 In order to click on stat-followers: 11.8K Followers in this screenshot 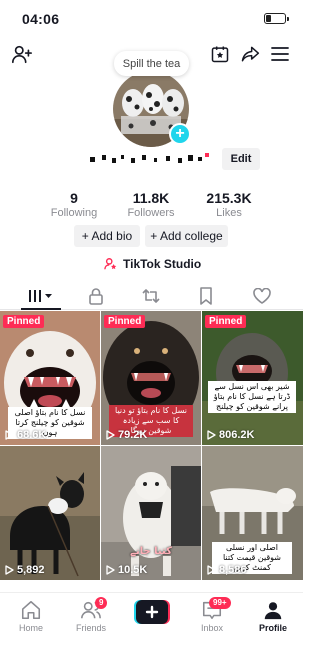, I will do `click(151, 204)`.